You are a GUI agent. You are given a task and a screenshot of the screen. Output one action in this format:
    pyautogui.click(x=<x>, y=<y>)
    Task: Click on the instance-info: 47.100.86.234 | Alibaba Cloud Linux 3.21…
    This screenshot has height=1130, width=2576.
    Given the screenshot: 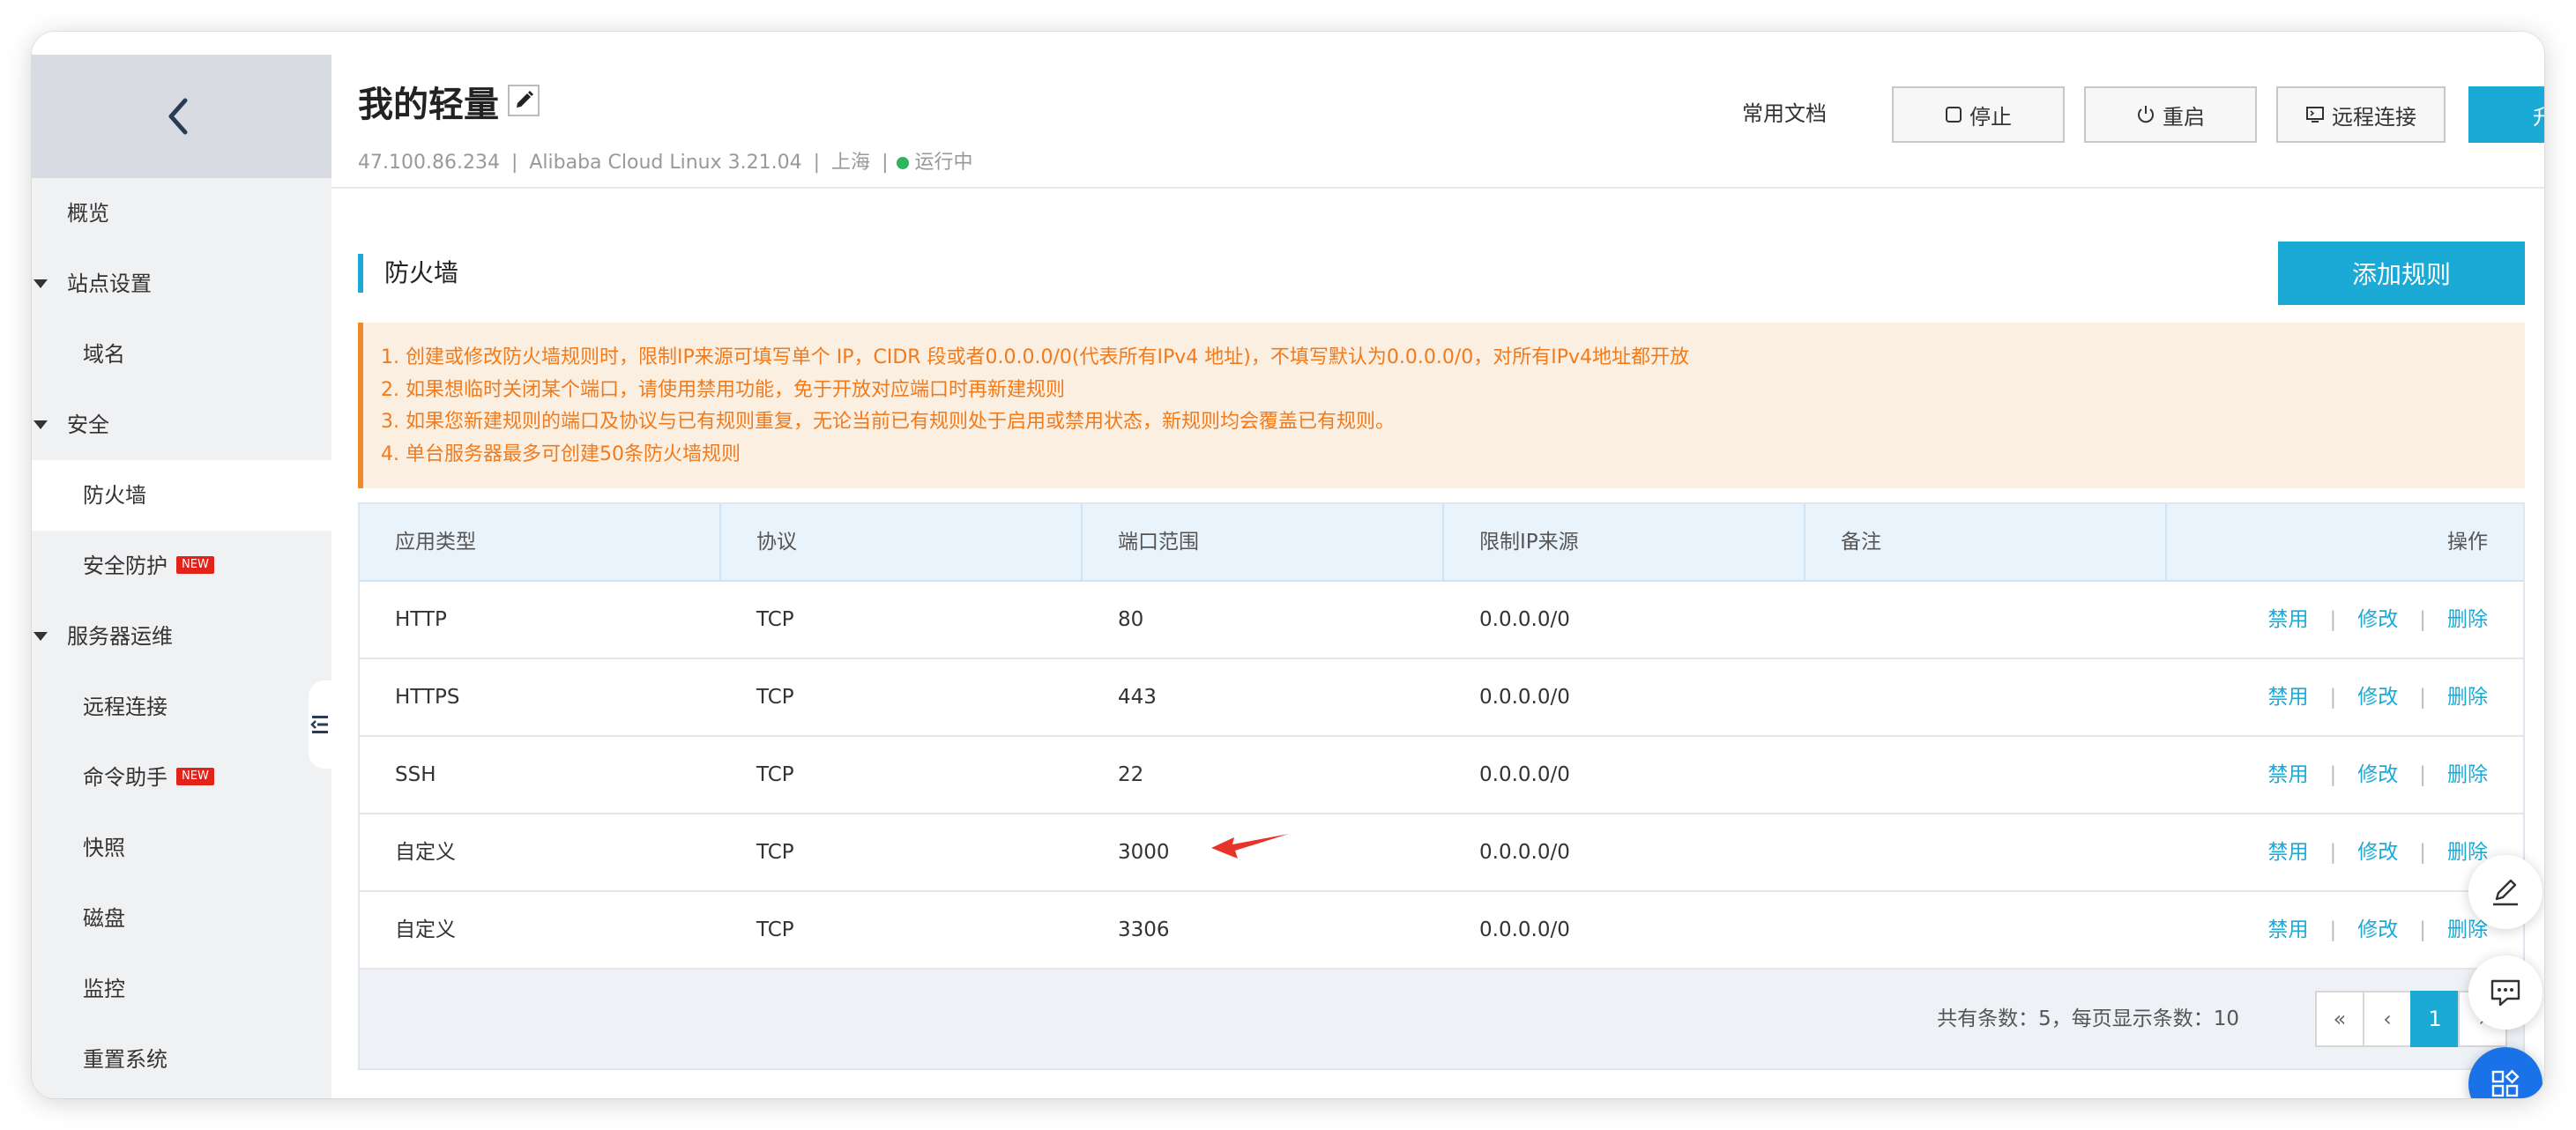 What is the action you would take?
    pyautogui.click(x=666, y=160)
    